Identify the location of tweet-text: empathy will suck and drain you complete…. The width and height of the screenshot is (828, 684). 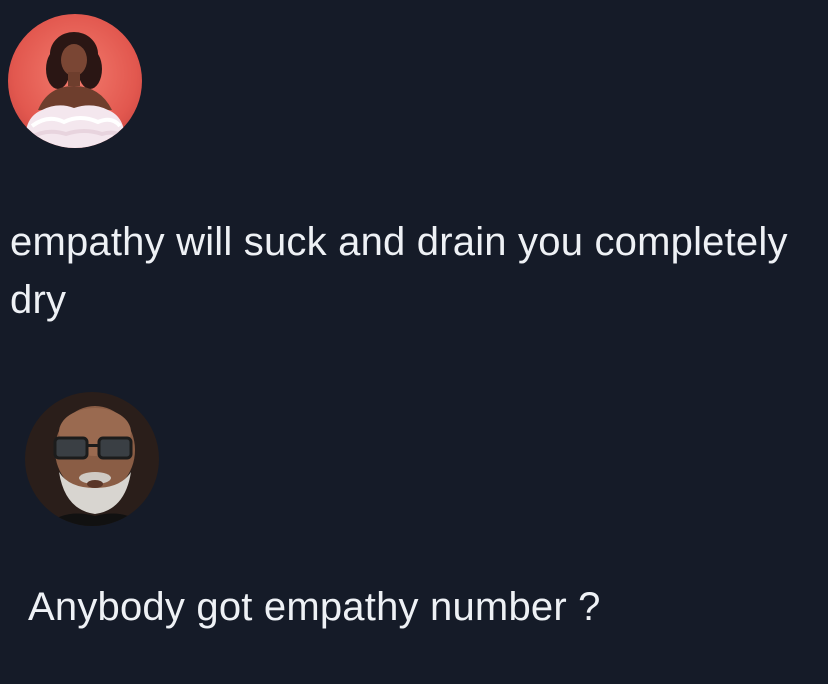
(404, 271).